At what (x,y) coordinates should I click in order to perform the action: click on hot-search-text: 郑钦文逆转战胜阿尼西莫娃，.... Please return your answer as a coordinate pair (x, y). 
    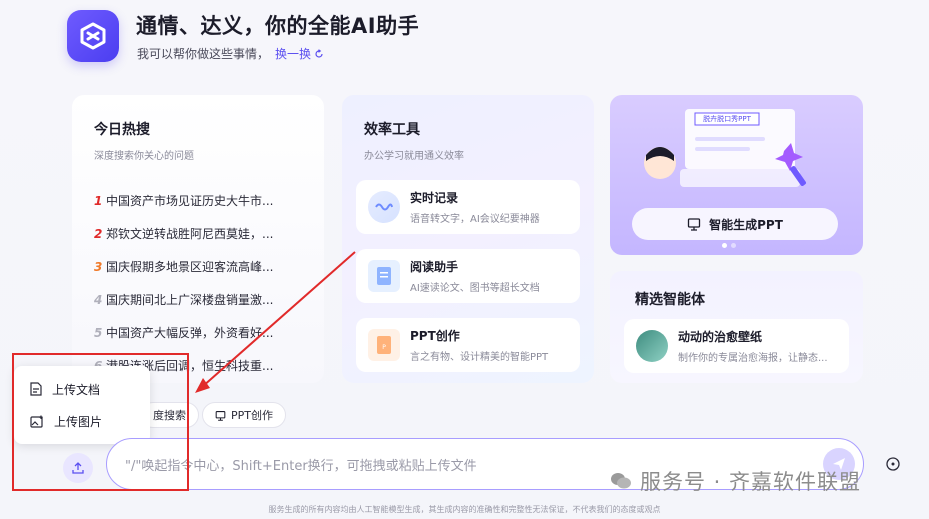
    Looking at the image, I should click on (190, 234).